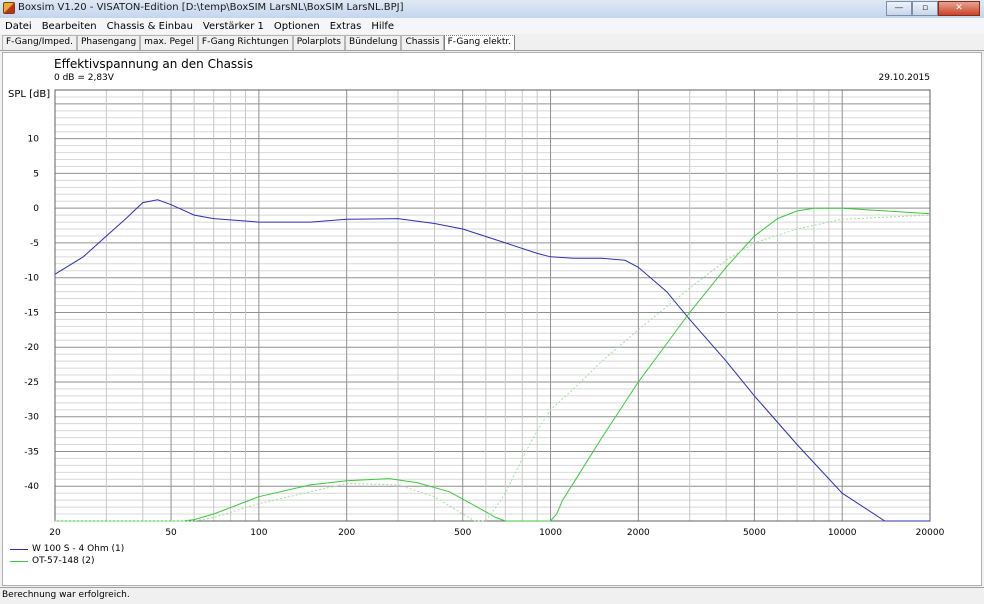  Describe the element at coordinates (930, 533) in the screenshot. I see `x-tick-label: 20000` at that location.